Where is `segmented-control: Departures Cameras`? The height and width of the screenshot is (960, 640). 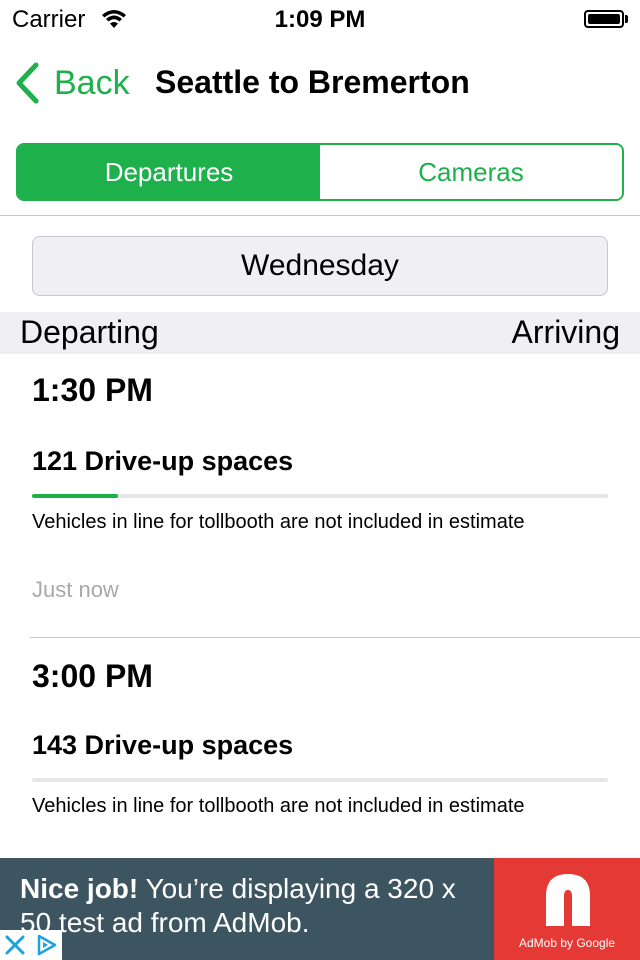
segmented-control: Departures Cameras is located at coordinates (320, 172).